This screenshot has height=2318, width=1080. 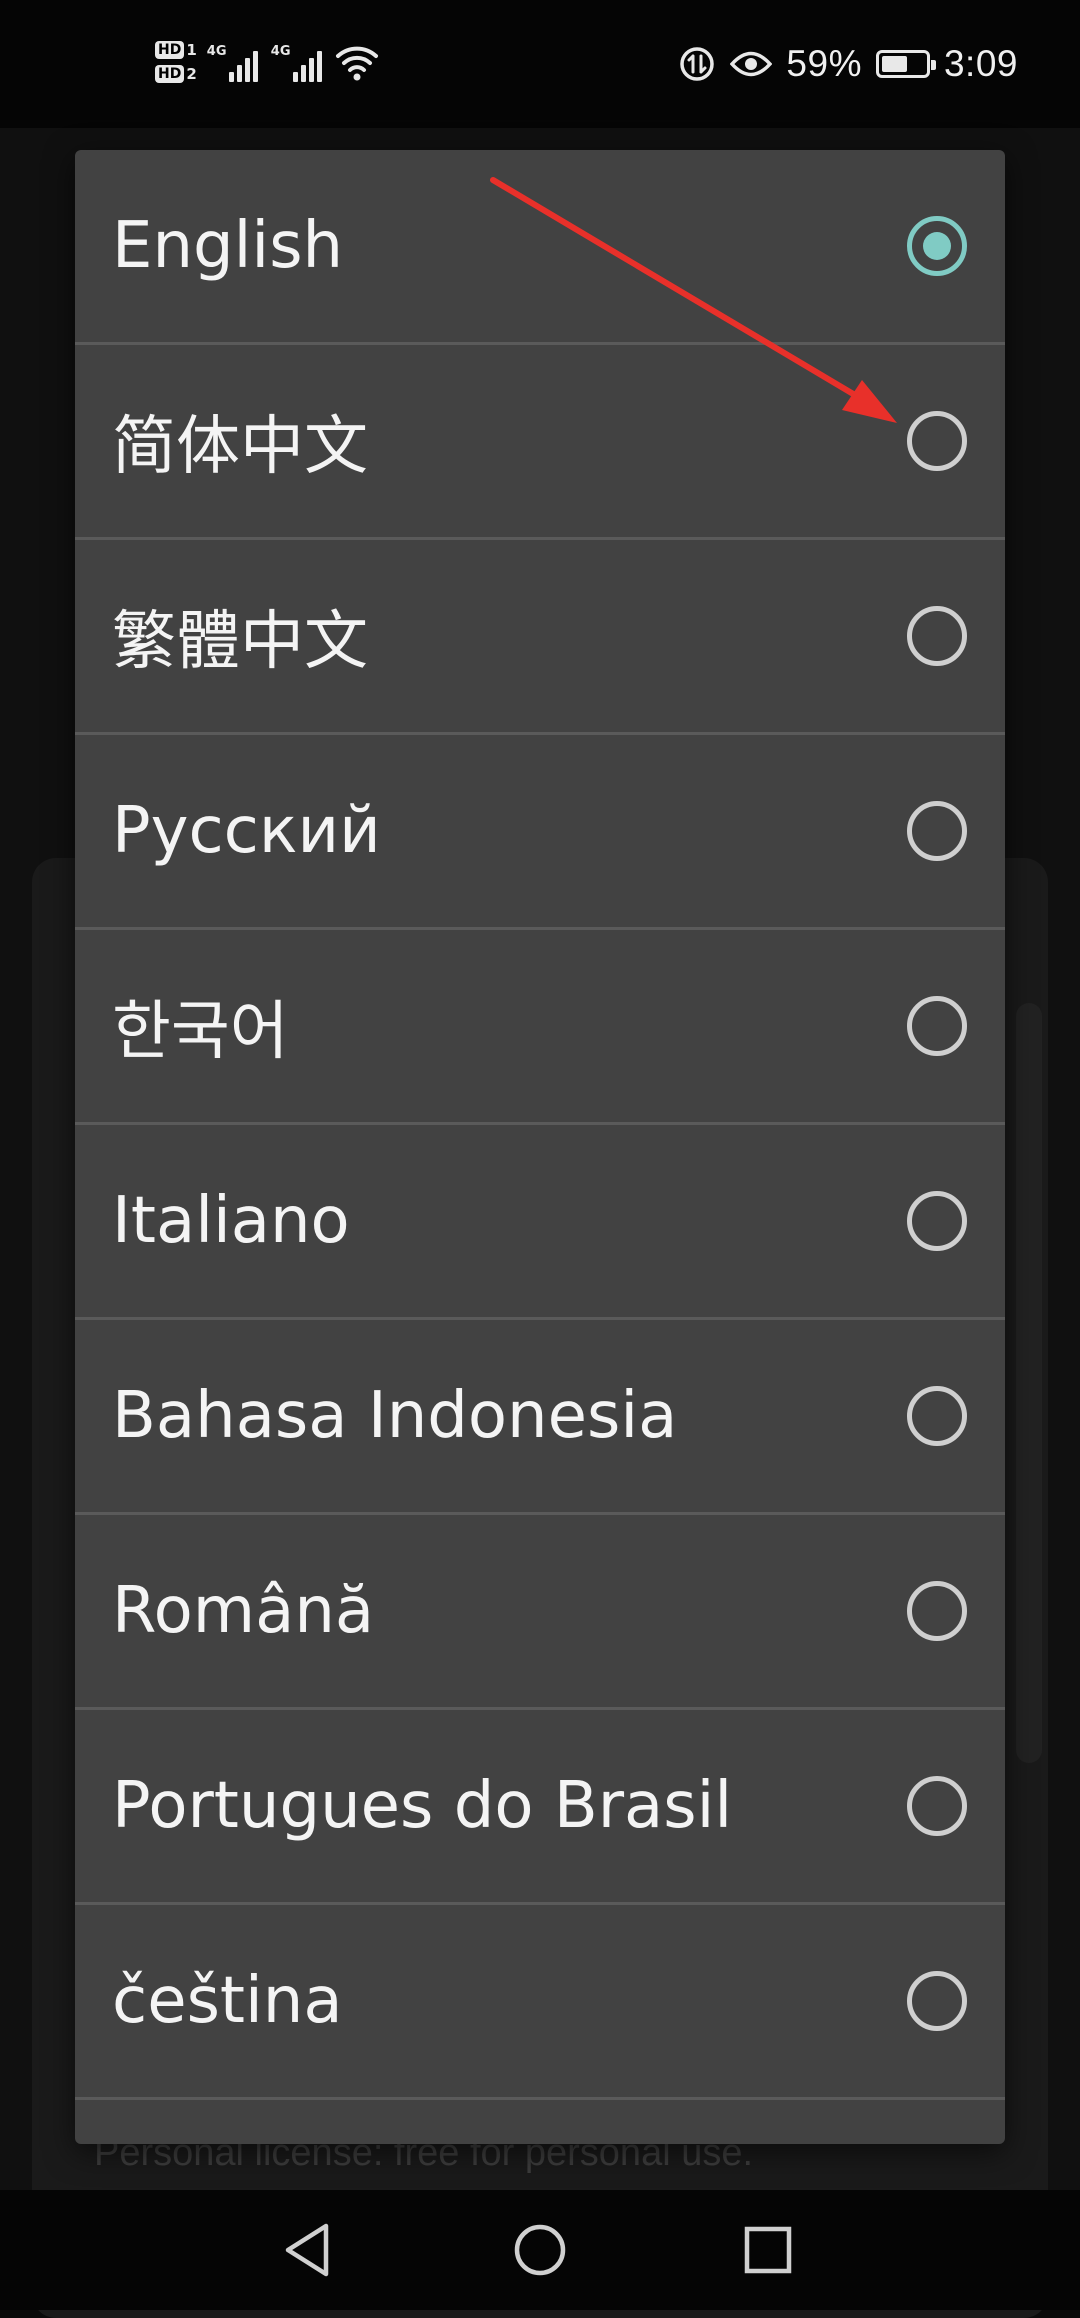 What do you see at coordinates (980, 63) in the screenshot?
I see `clock: 3:09` at bounding box center [980, 63].